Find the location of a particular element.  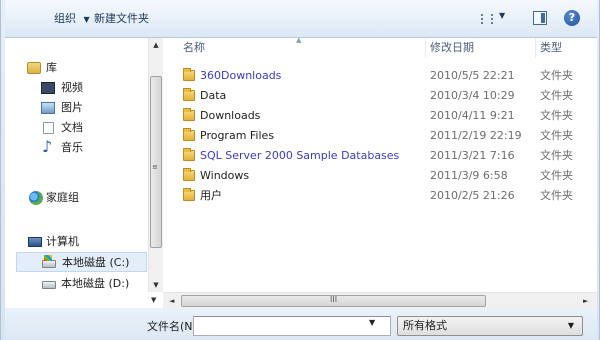

video-icon is located at coordinates (48, 88).